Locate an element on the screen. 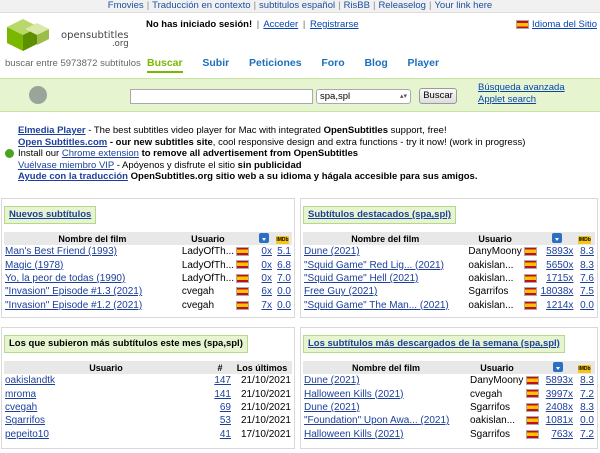  topbar-link-fmovies: Fmovies is located at coordinates (126, 5).